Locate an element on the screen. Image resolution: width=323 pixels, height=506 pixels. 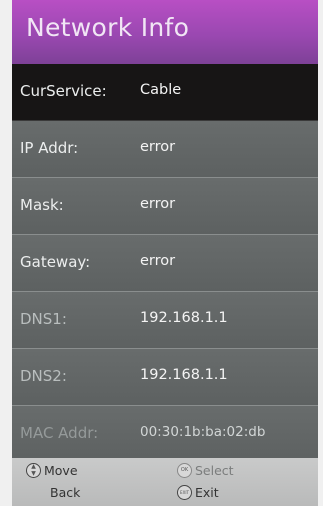
row-label: CurService: is located at coordinates (63, 91).